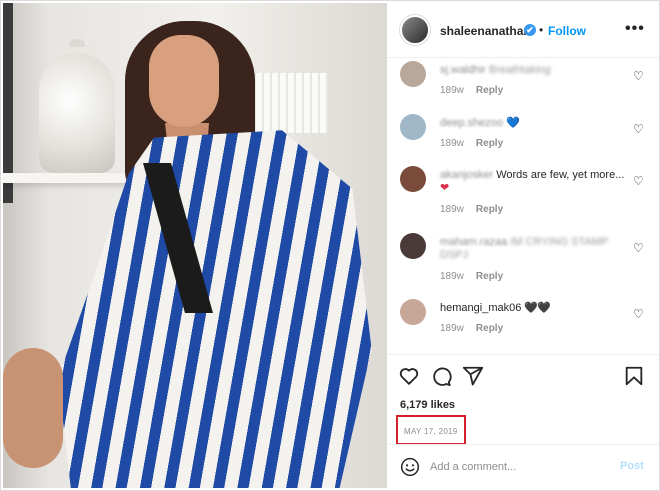  I want to click on more-options-icon: •••, so click(635, 29).